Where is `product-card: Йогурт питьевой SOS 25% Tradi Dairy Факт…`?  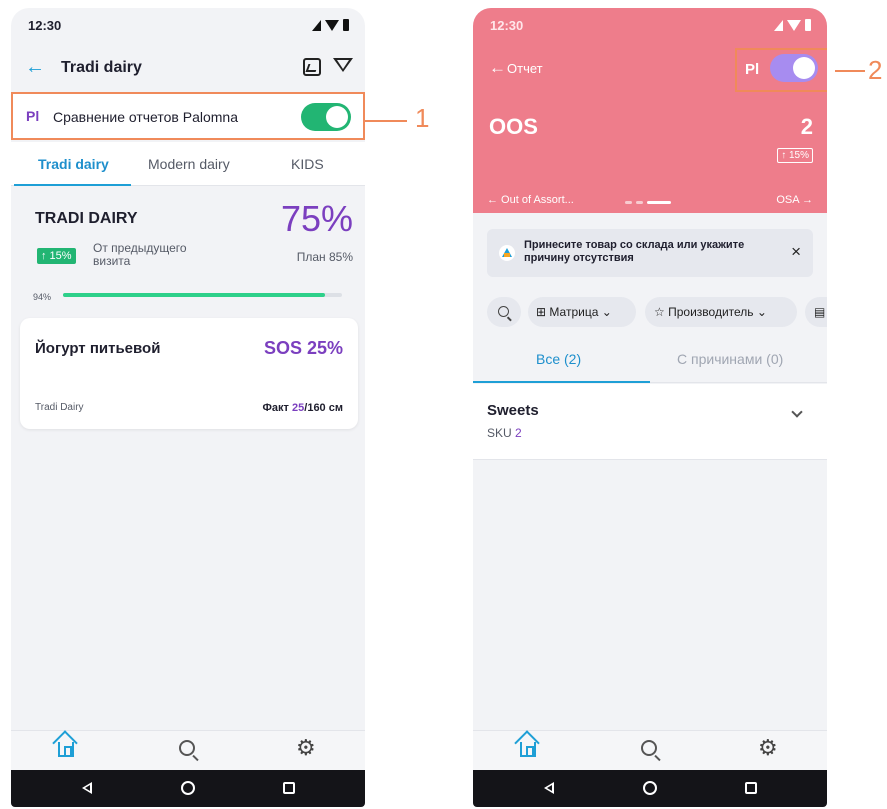 product-card: Йогурт питьевой SOS 25% Tradi Dairy Факт… is located at coordinates (189, 373).